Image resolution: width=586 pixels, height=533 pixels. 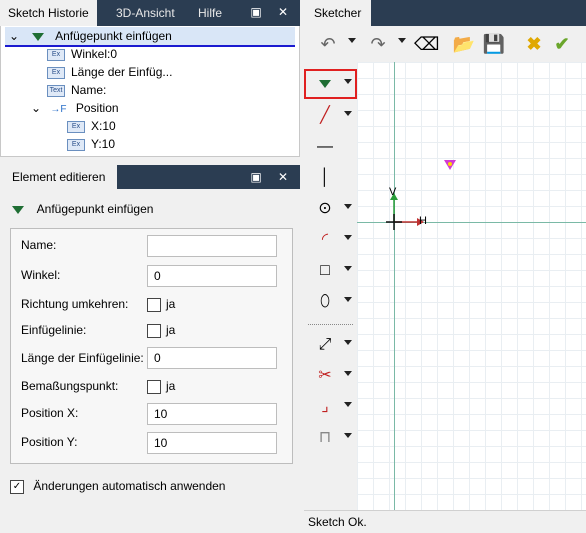 What do you see at coordinates (338, 13) in the screenshot?
I see `tab-sketcher: Sketcher` at bounding box center [338, 13].